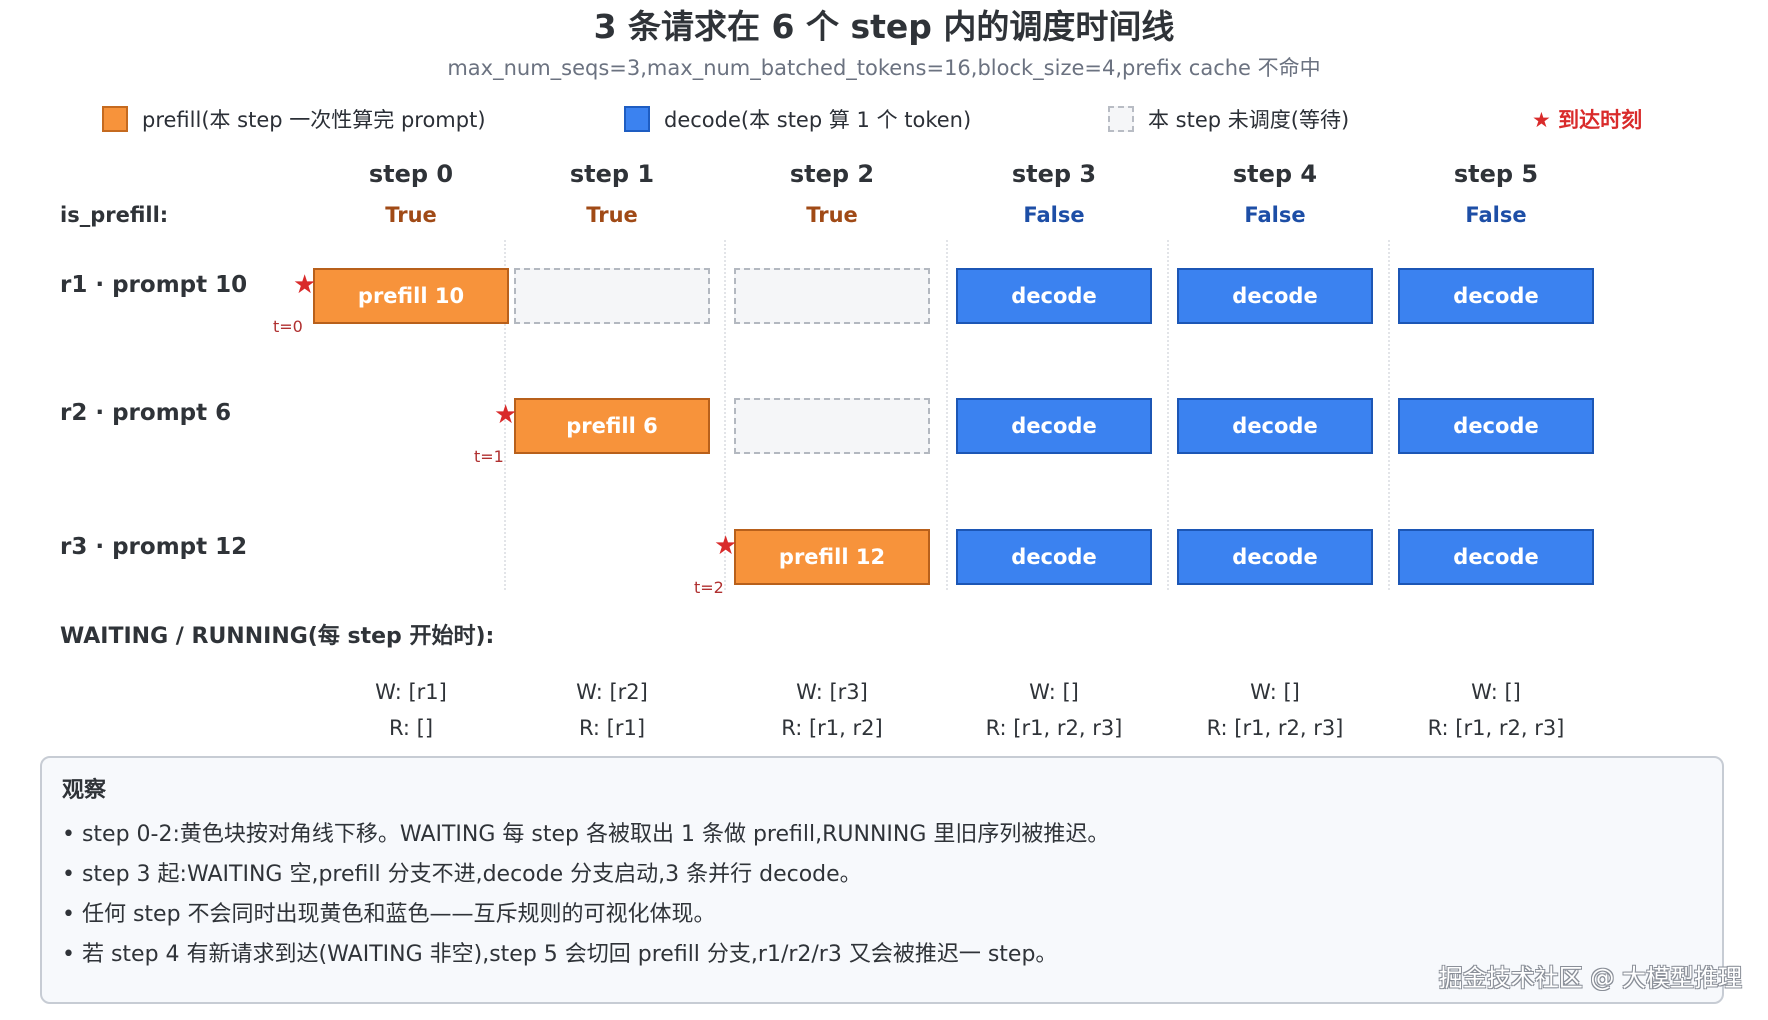  What do you see at coordinates (1590, 978) in the screenshot?
I see `watermark: 掘金技术社区 @ 大模型推理` at bounding box center [1590, 978].